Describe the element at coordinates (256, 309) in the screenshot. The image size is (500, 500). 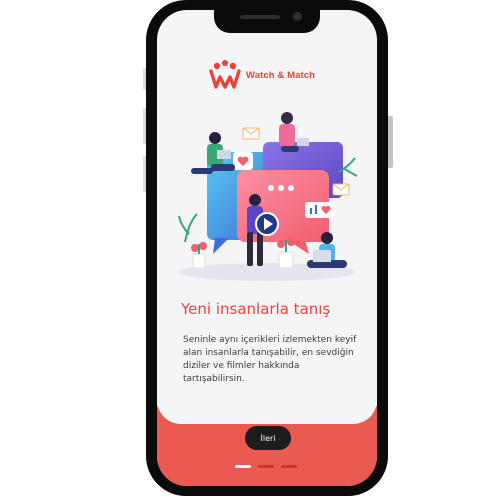
I see `onboarding-title: Yeni insanlarla tanış` at that location.